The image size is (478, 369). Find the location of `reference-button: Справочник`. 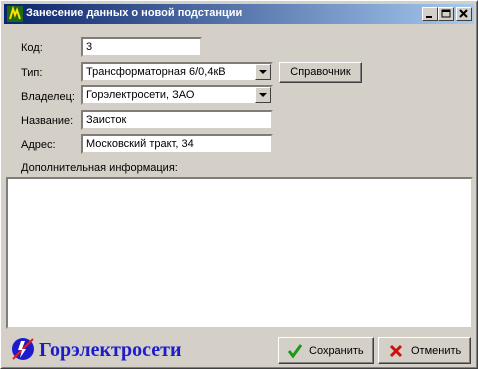

reference-button: Справочник is located at coordinates (320, 72).